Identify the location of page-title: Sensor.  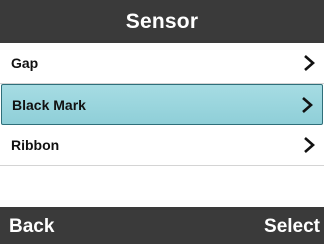
(162, 21).